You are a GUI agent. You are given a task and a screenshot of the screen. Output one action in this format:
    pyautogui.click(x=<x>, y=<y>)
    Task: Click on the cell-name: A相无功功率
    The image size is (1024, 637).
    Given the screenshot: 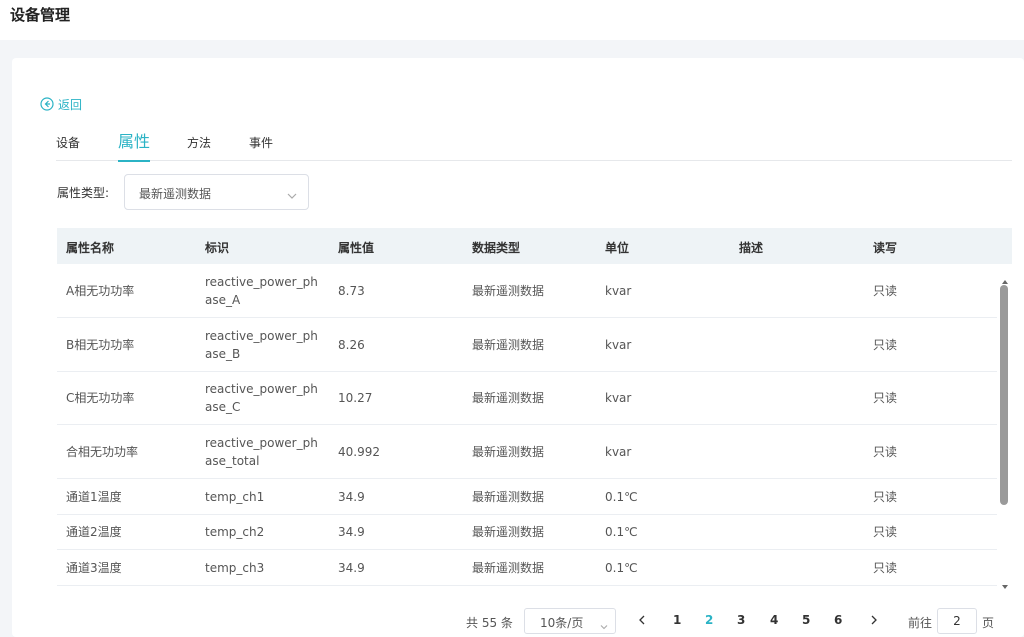 What is the action you would take?
    pyautogui.click(x=100, y=291)
    